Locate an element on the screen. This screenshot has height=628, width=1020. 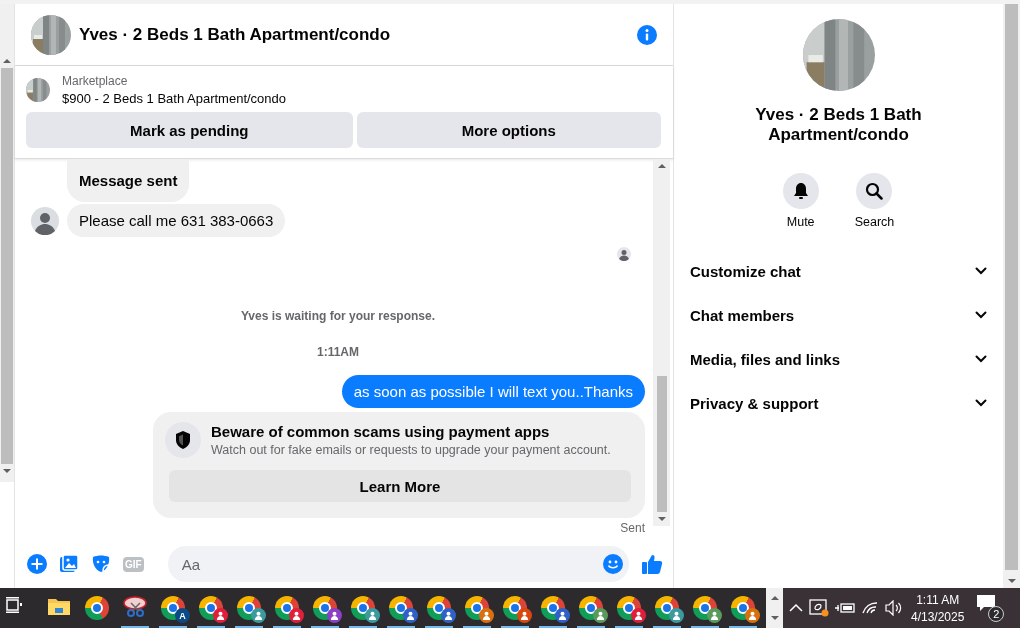
listing-summary: $900 - 2 Beds 1 Bath Apartment/condo is located at coordinates (174, 98).